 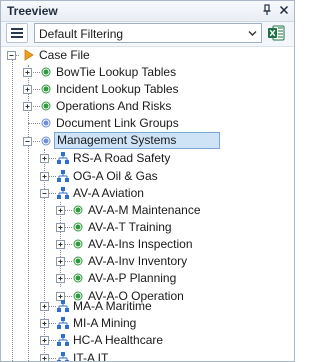 I want to click on tree-node-av-a-t-training: AV-A-T Training, so click(x=121, y=227).